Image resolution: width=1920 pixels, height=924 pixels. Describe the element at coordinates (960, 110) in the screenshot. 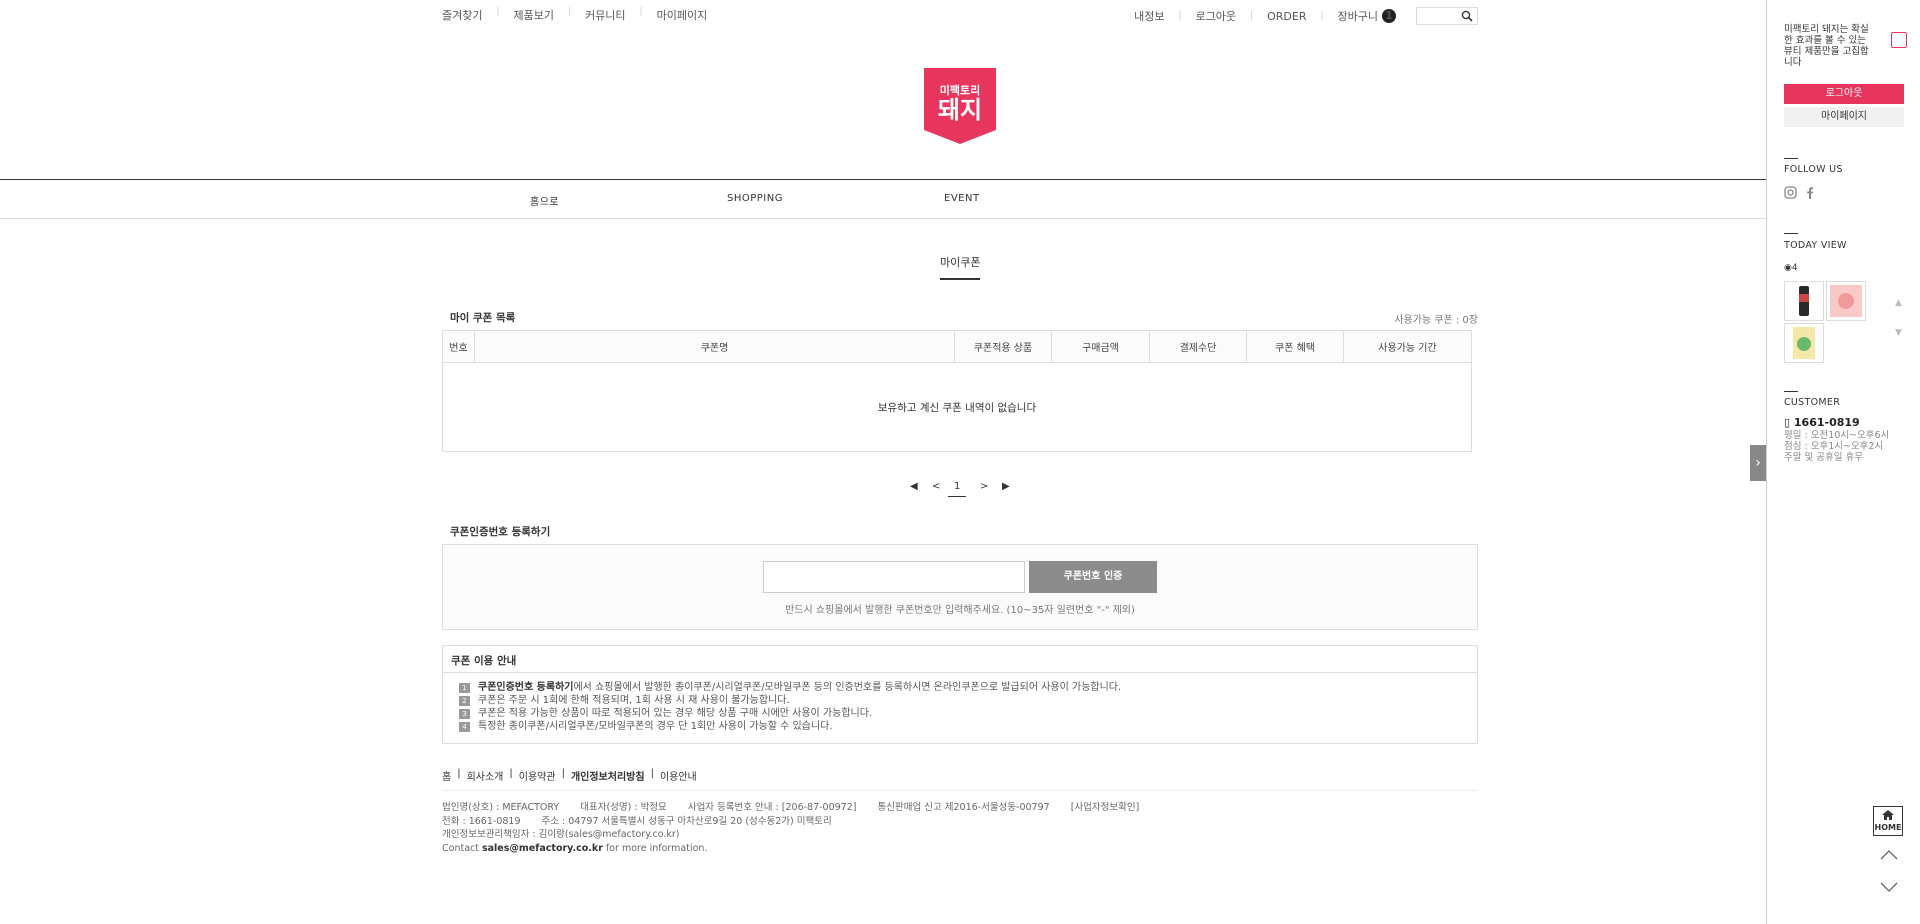

I see `logo-line2: 돼지` at that location.